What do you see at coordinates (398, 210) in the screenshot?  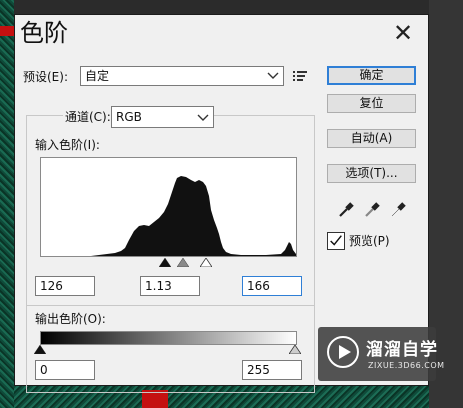 I see `white-eyedropper-icon` at bounding box center [398, 210].